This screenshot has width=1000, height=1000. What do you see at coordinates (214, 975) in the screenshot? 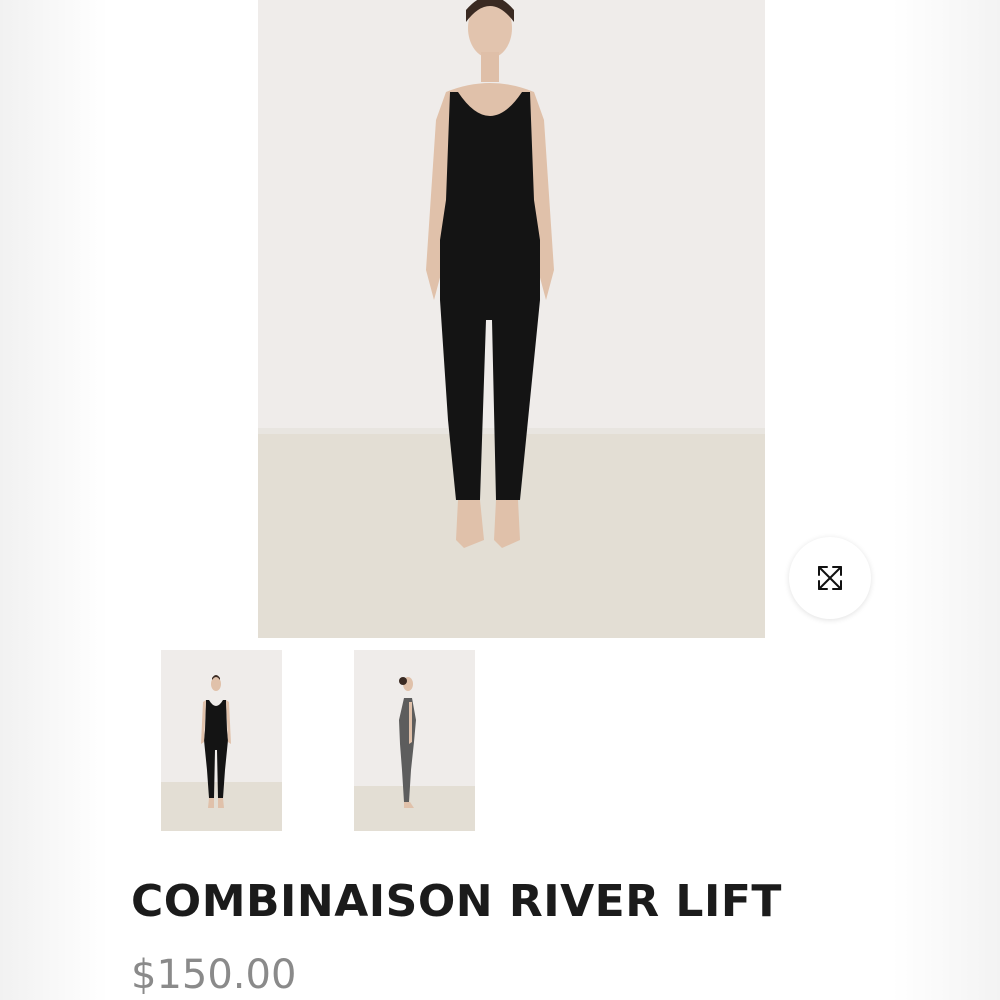
I see `product-price: $150.00` at bounding box center [214, 975].